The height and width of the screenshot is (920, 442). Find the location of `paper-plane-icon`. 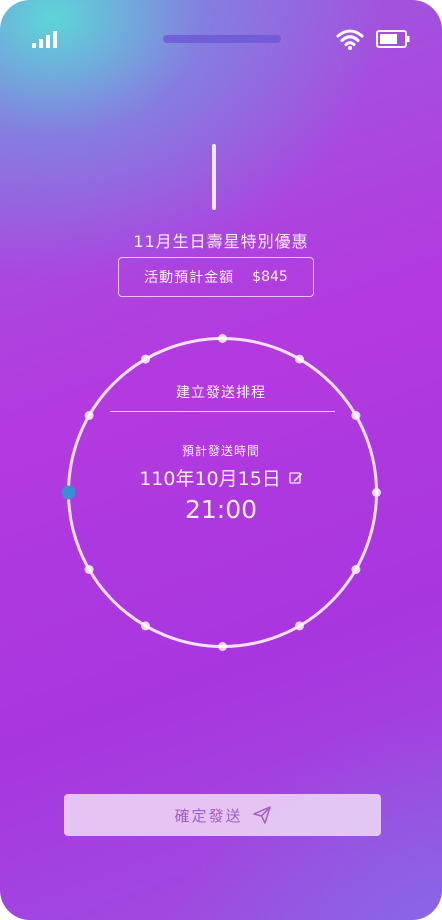

paper-plane-icon is located at coordinates (261, 815).